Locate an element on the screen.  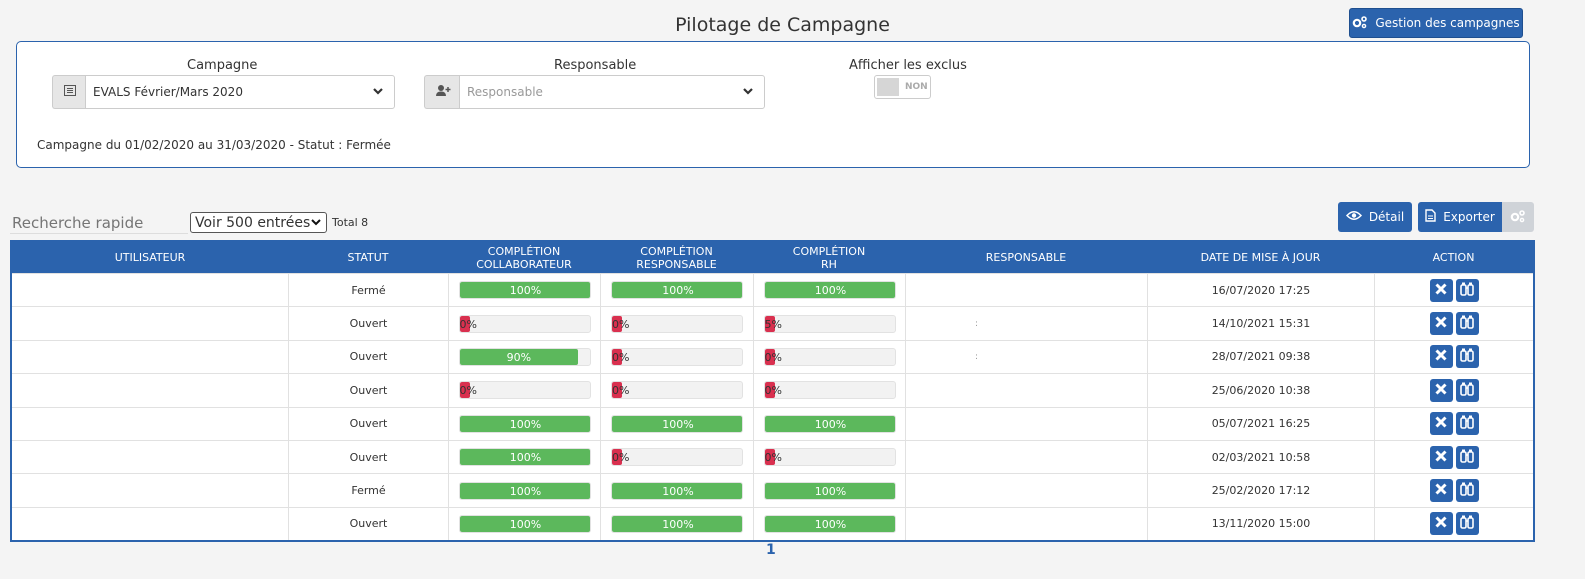
cell-date: 16/07/2020 17:25 is located at coordinates (1260, 290).